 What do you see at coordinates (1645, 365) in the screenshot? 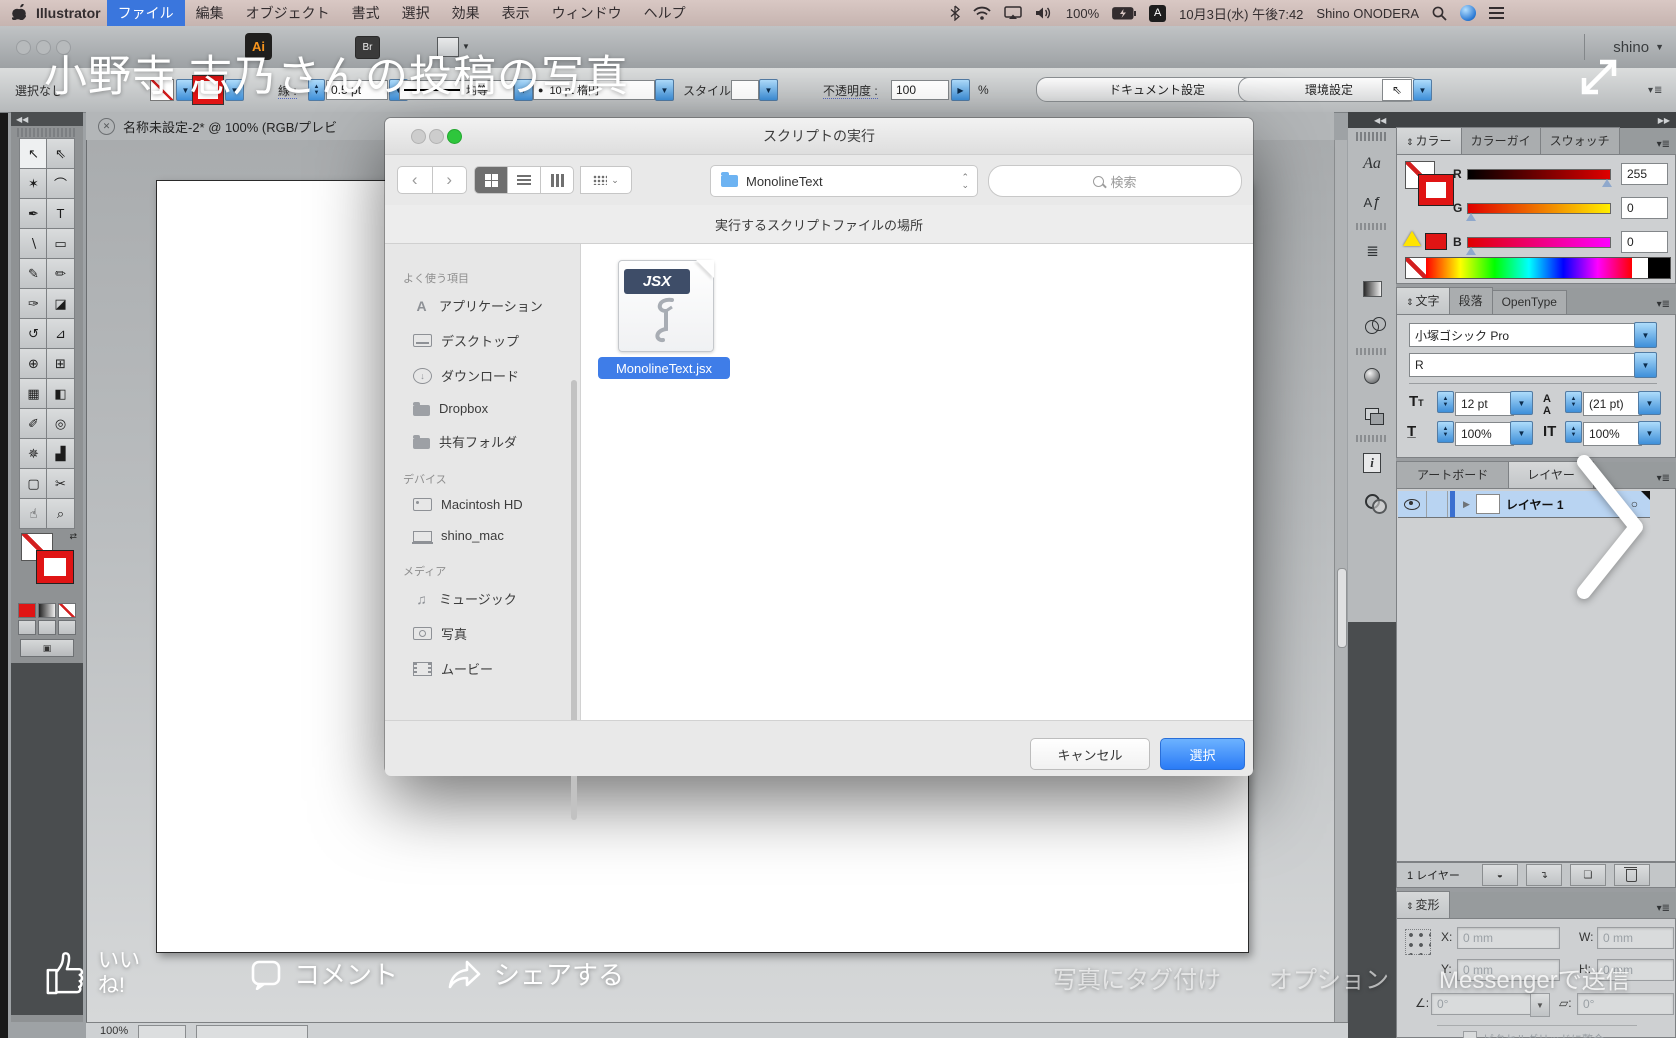
I see `font-style-dropdown-icon: ▼` at bounding box center [1645, 365].